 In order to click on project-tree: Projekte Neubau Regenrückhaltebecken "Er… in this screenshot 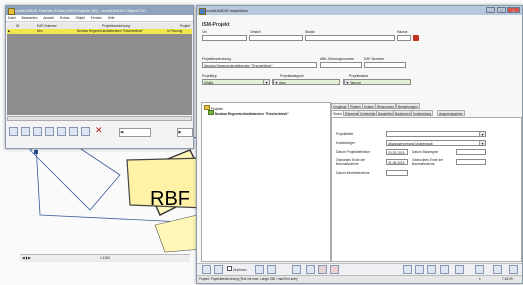, I will do `click(266, 182)`.